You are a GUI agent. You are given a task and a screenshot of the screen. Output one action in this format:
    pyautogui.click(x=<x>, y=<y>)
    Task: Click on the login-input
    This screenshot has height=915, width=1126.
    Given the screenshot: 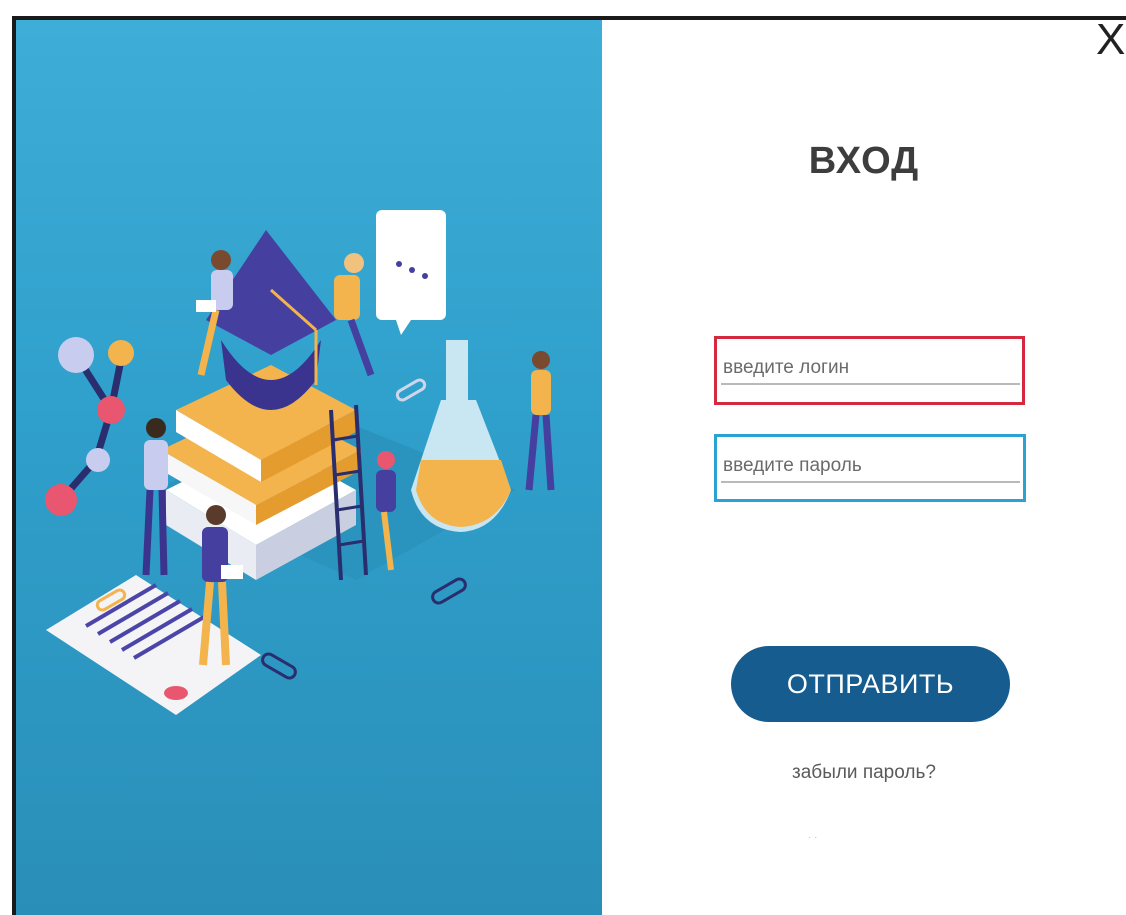 What is the action you would take?
    pyautogui.click(x=870, y=369)
    